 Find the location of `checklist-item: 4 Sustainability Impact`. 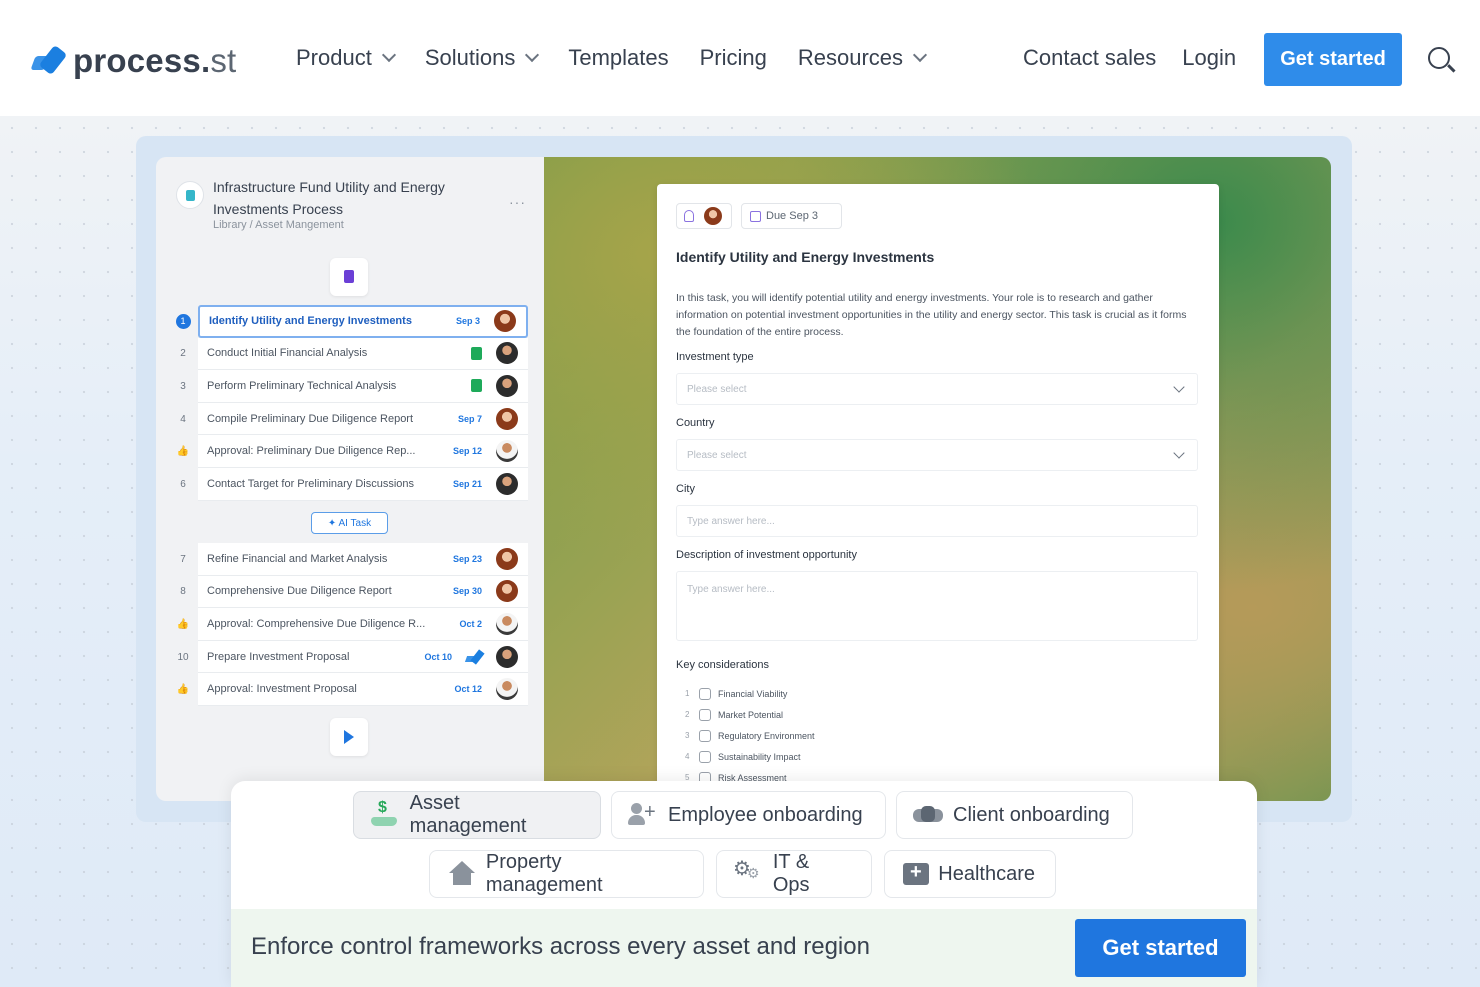

checklist-item: 4 Sustainability Impact is located at coordinates (750, 756).